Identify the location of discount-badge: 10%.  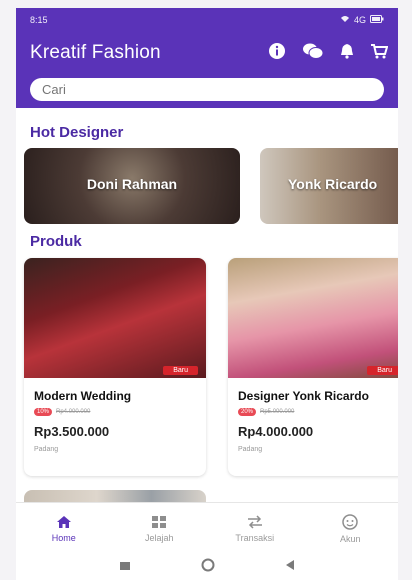
(43, 412).